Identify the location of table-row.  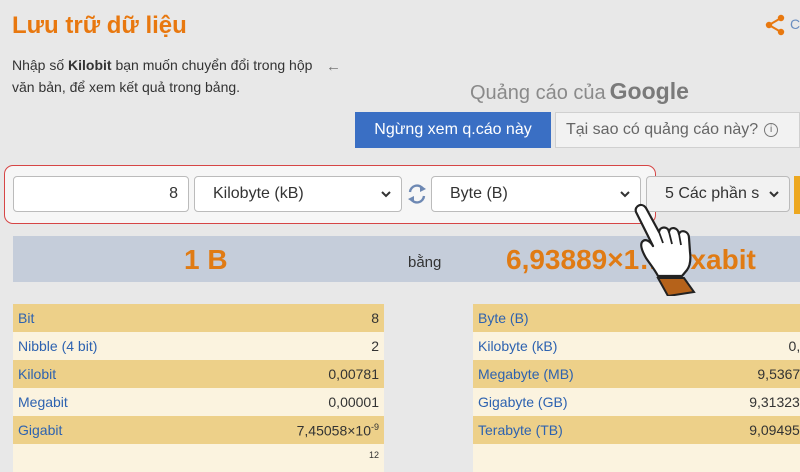
(636, 458).